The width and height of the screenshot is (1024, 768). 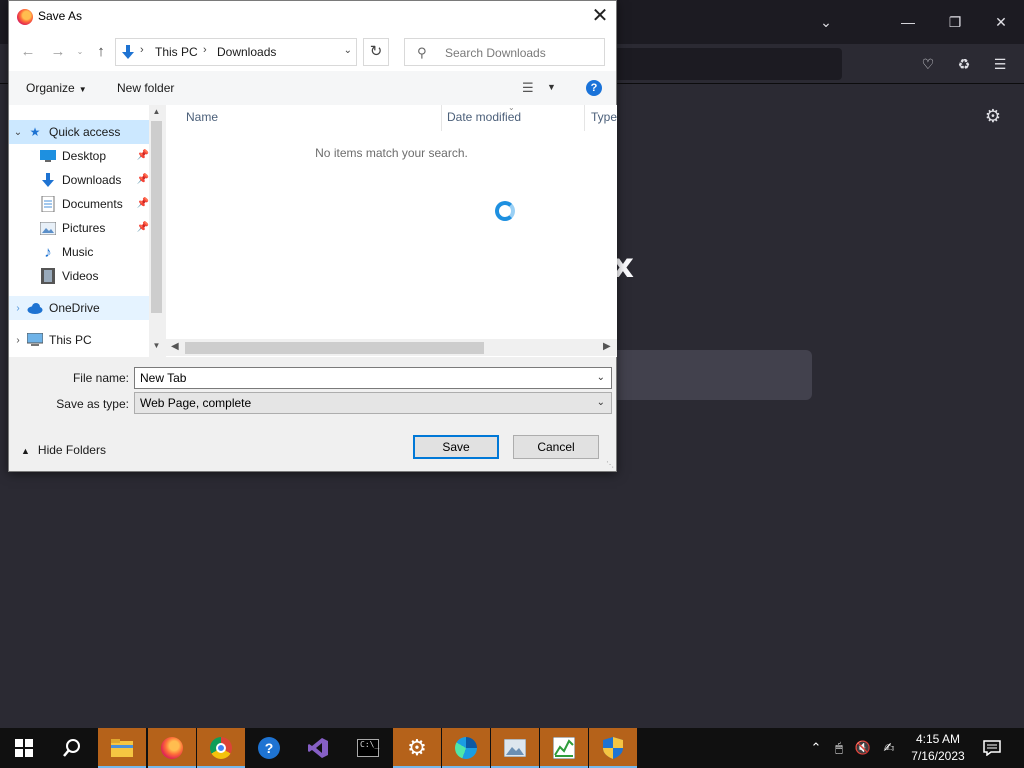 I want to click on file-explorer-icon, so click(x=122, y=748).